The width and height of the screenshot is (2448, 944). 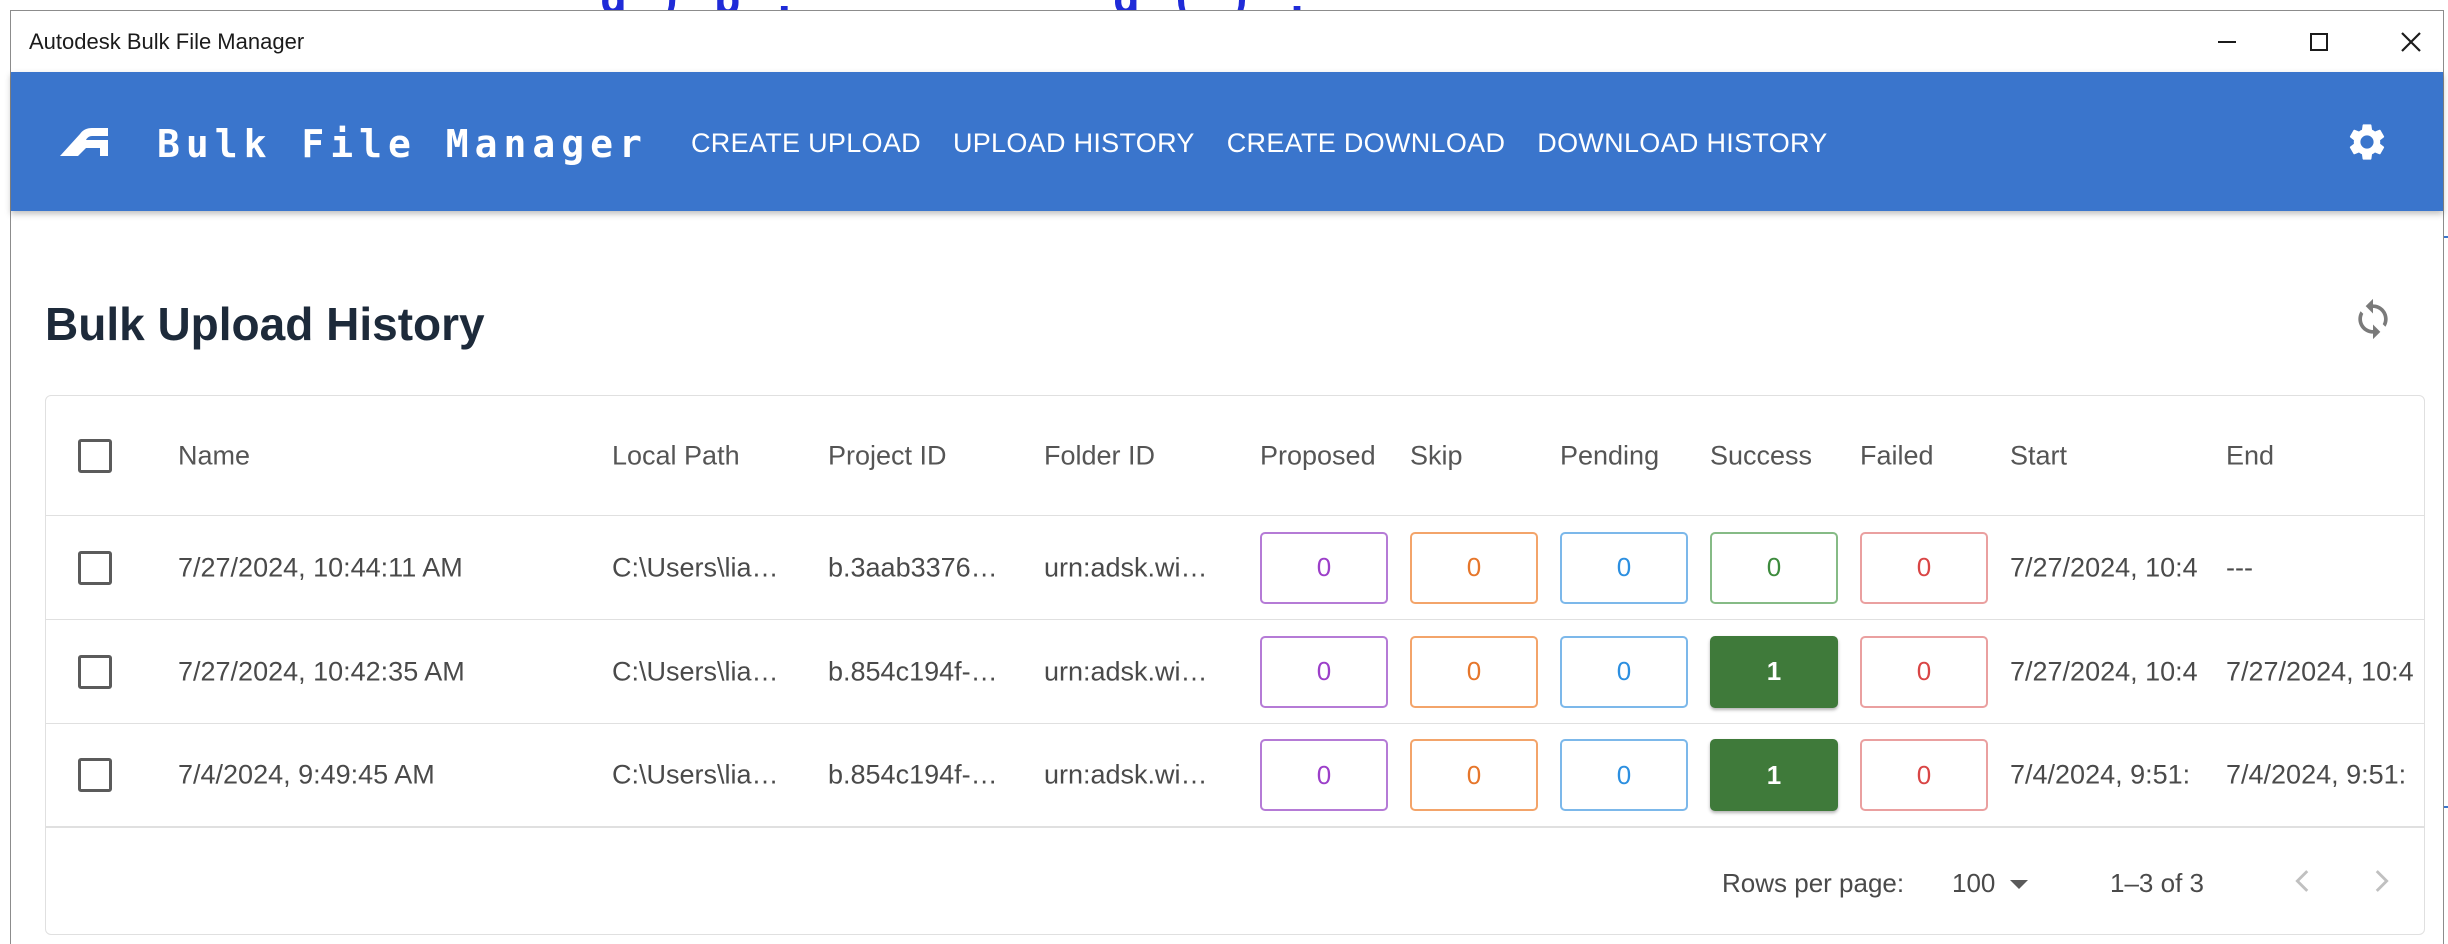 I want to click on success-count-chip: 0, so click(x=1774, y=567).